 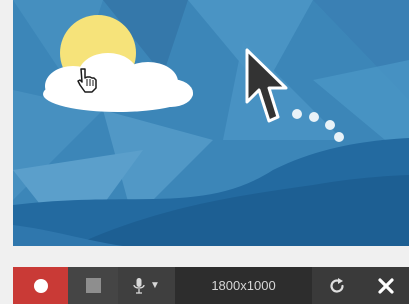 What do you see at coordinates (155, 285) in the screenshot?
I see `chevron-down-icon: ▼` at bounding box center [155, 285].